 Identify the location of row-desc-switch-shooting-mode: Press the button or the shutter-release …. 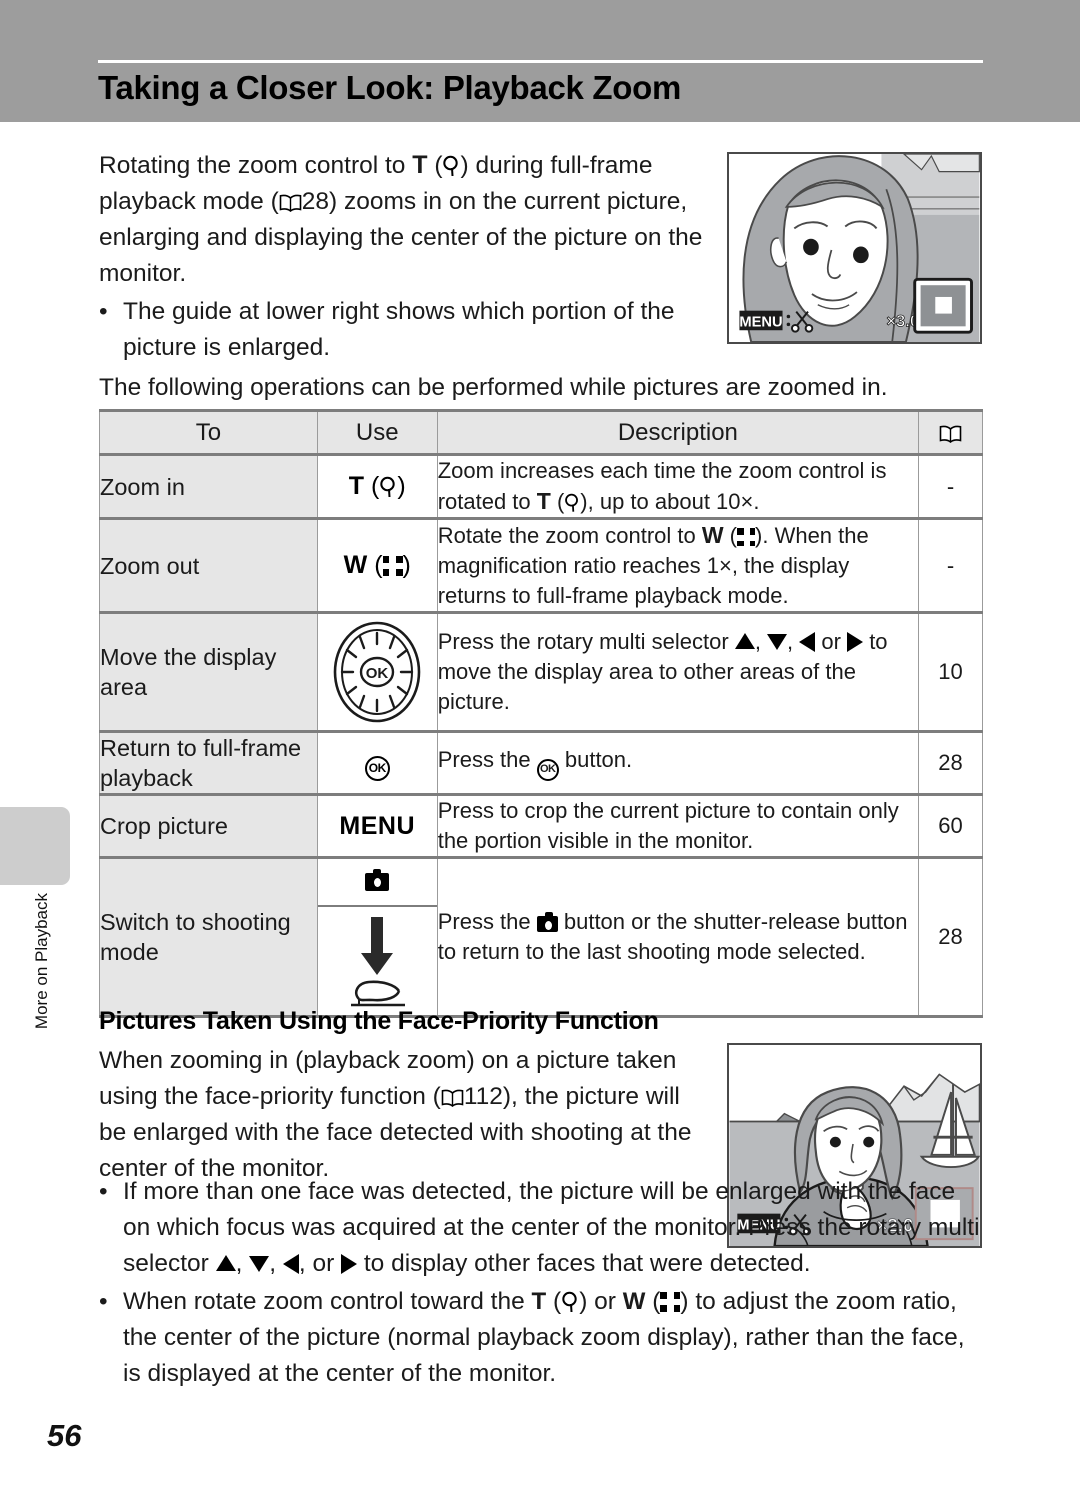
(678, 937).